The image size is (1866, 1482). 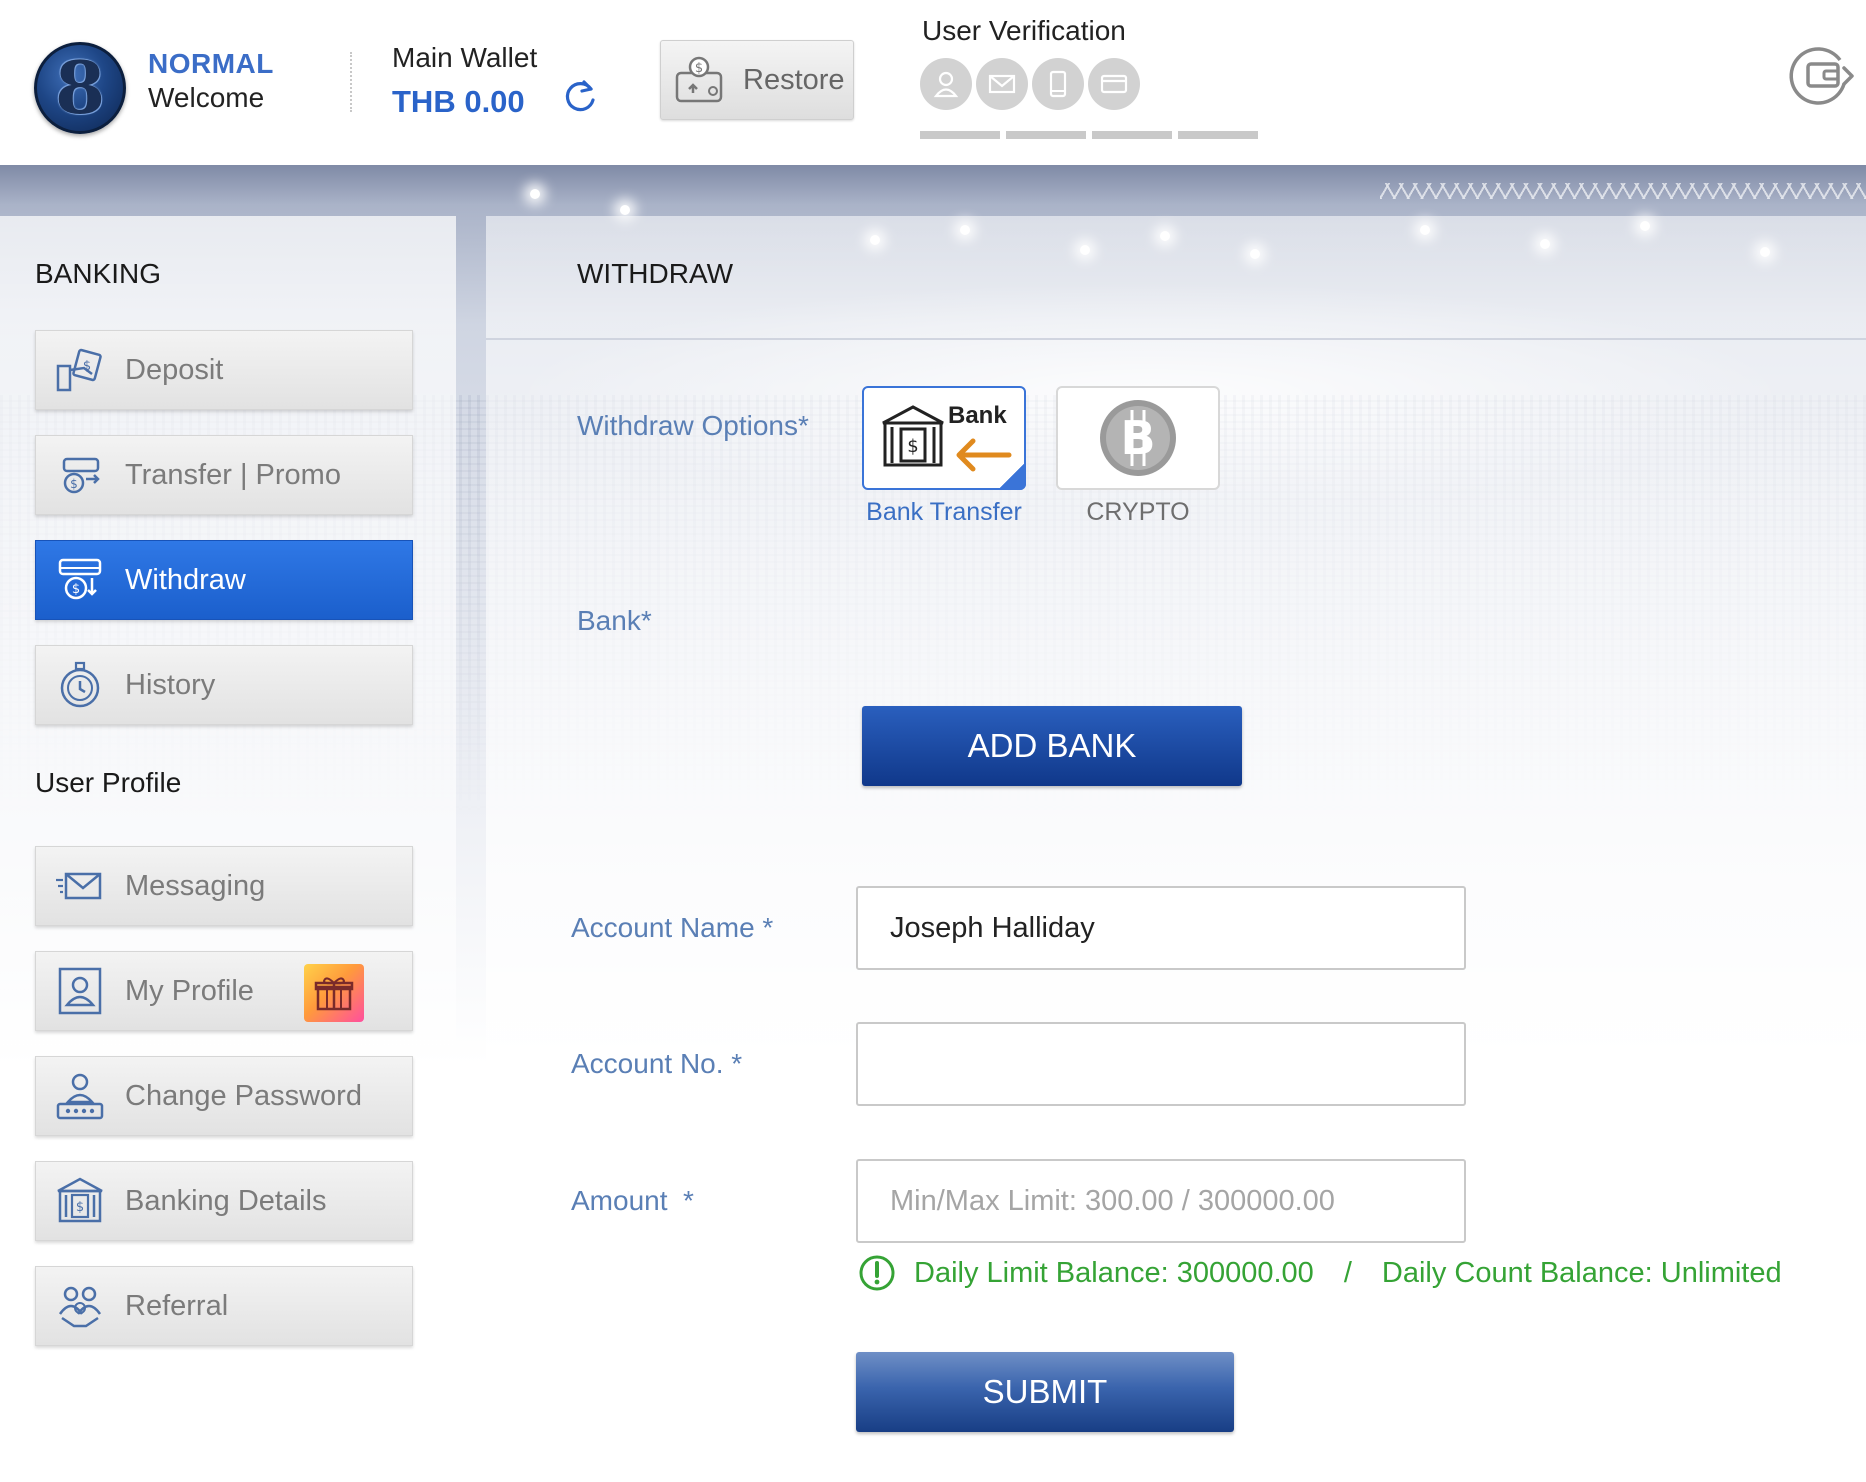 I want to click on amount-field, so click(x=1161, y=1201).